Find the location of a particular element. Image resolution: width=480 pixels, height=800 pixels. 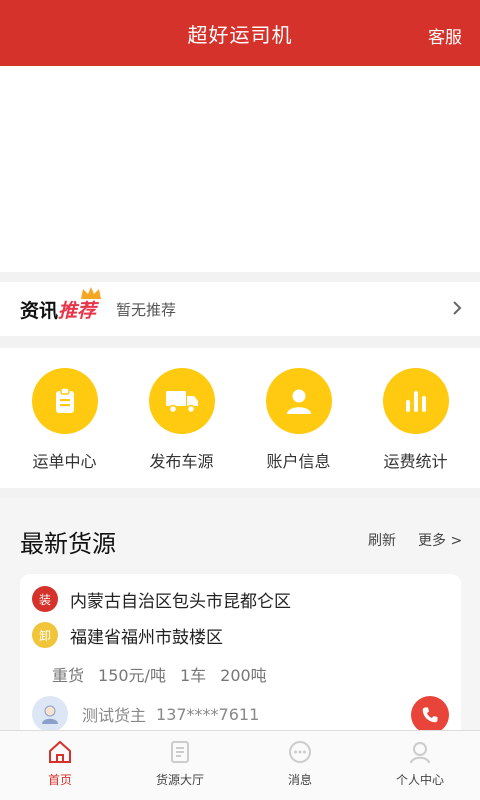

page-title: 超好运司机 is located at coordinates (240, 34).